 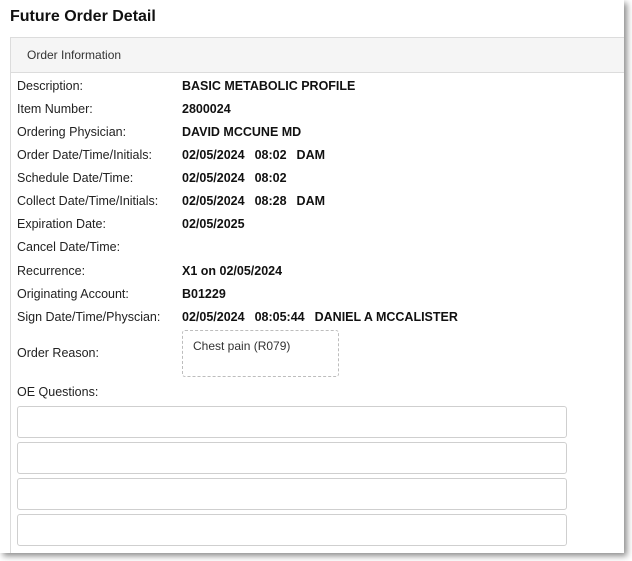 What do you see at coordinates (242, 132) in the screenshot?
I see `ordering-physician-value: DAVID MCCUNE MD` at bounding box center [242, 132].